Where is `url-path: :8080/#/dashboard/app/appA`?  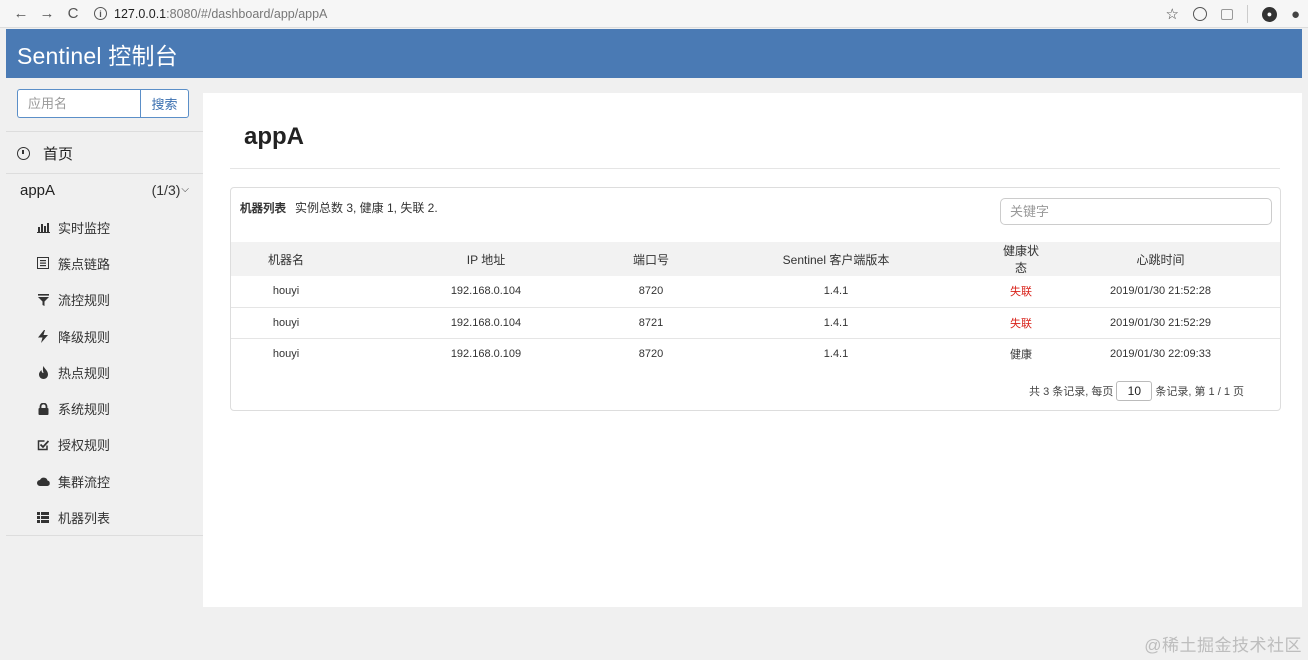 url-path: :8080/#/dashboard/app/appA is located at coordinates (247, 13).